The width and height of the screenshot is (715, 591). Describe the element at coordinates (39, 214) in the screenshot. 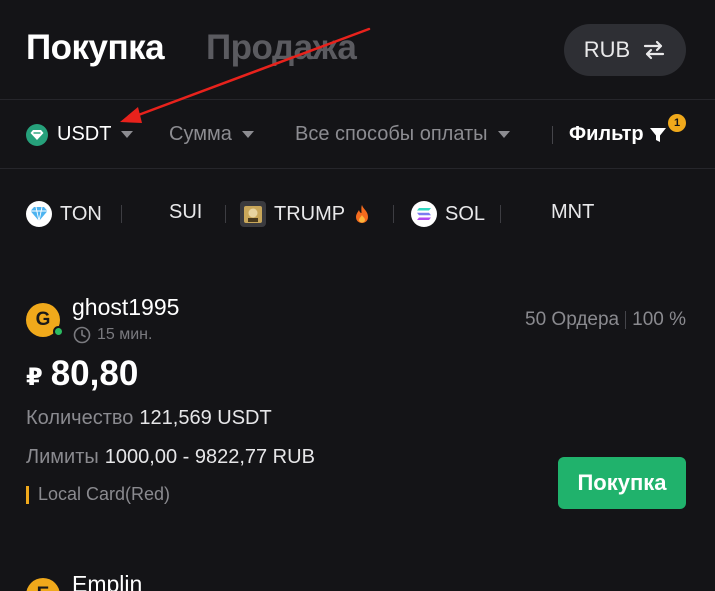

I see `diamond-icon` at that location.